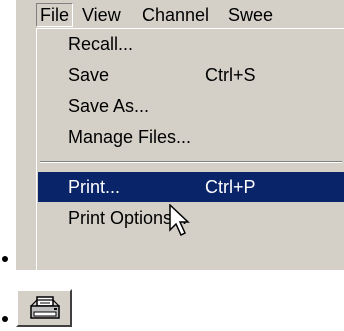 The height and width of the screenshot is (331, 344). What do you see at coordinates (191, 162) in the screenshot?
I see `menu-separator` at bounding box center [191, 162].